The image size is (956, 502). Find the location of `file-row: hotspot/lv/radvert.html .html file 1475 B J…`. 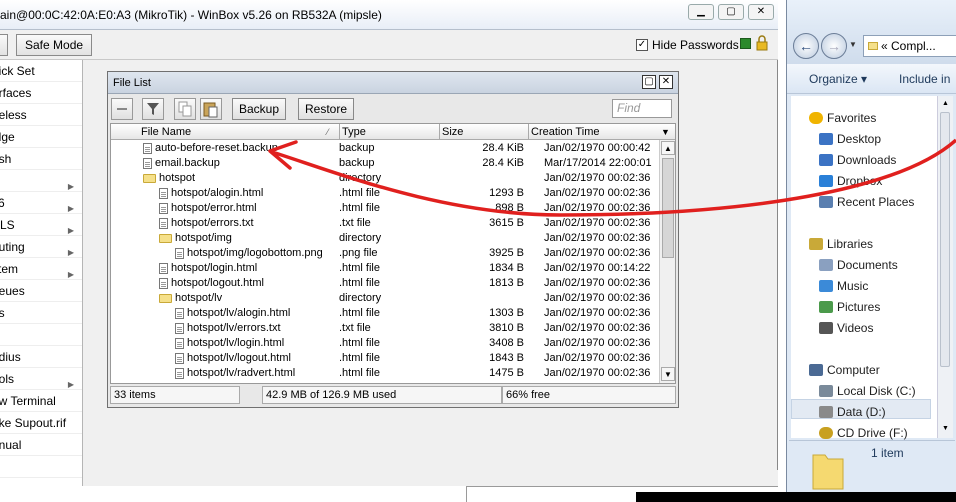

file-row: hotspot/lv/radvert.html .html file 1475 B J… is located at coordinates (385, 373).